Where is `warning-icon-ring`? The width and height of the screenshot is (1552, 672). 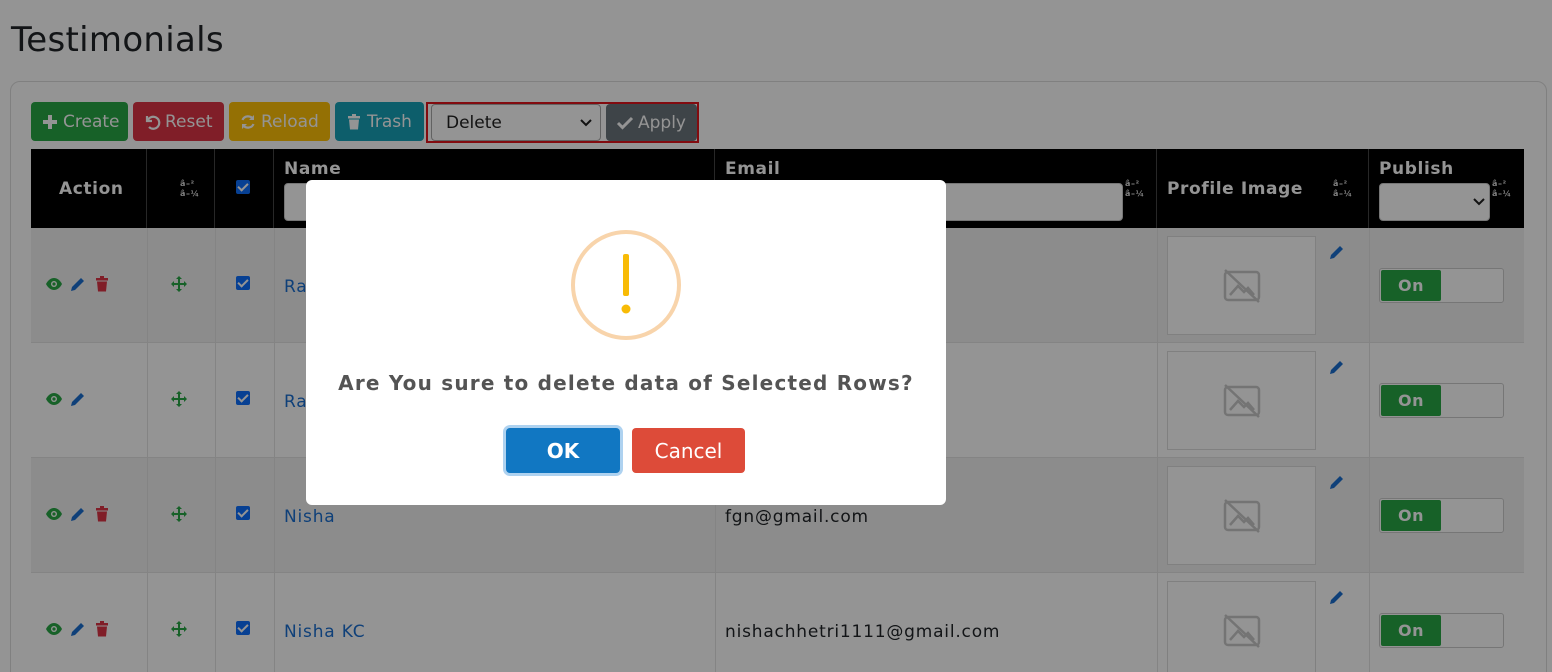
warning-icon-ring is located at coordinates (626, 285).